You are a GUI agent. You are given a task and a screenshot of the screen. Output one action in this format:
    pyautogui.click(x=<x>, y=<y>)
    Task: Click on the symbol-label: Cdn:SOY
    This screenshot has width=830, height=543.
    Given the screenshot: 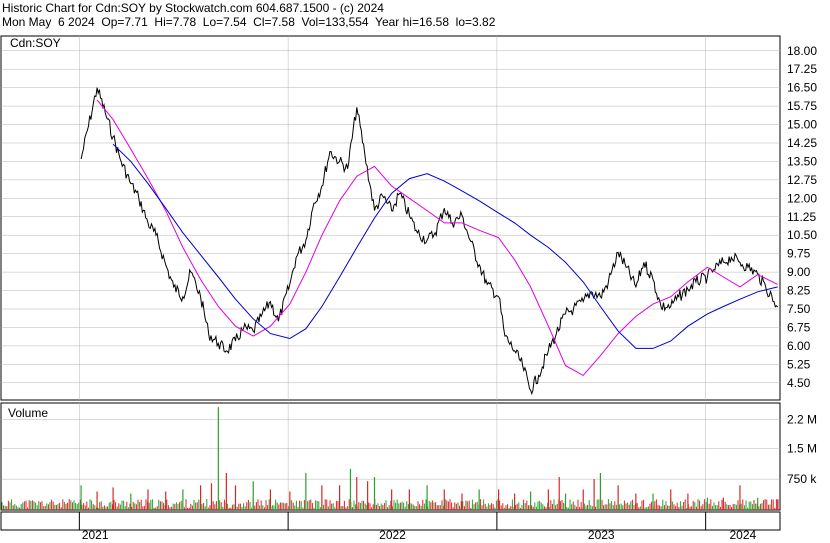 What is the action you would take?
    pyautogui.click(x=35, y=43)
    